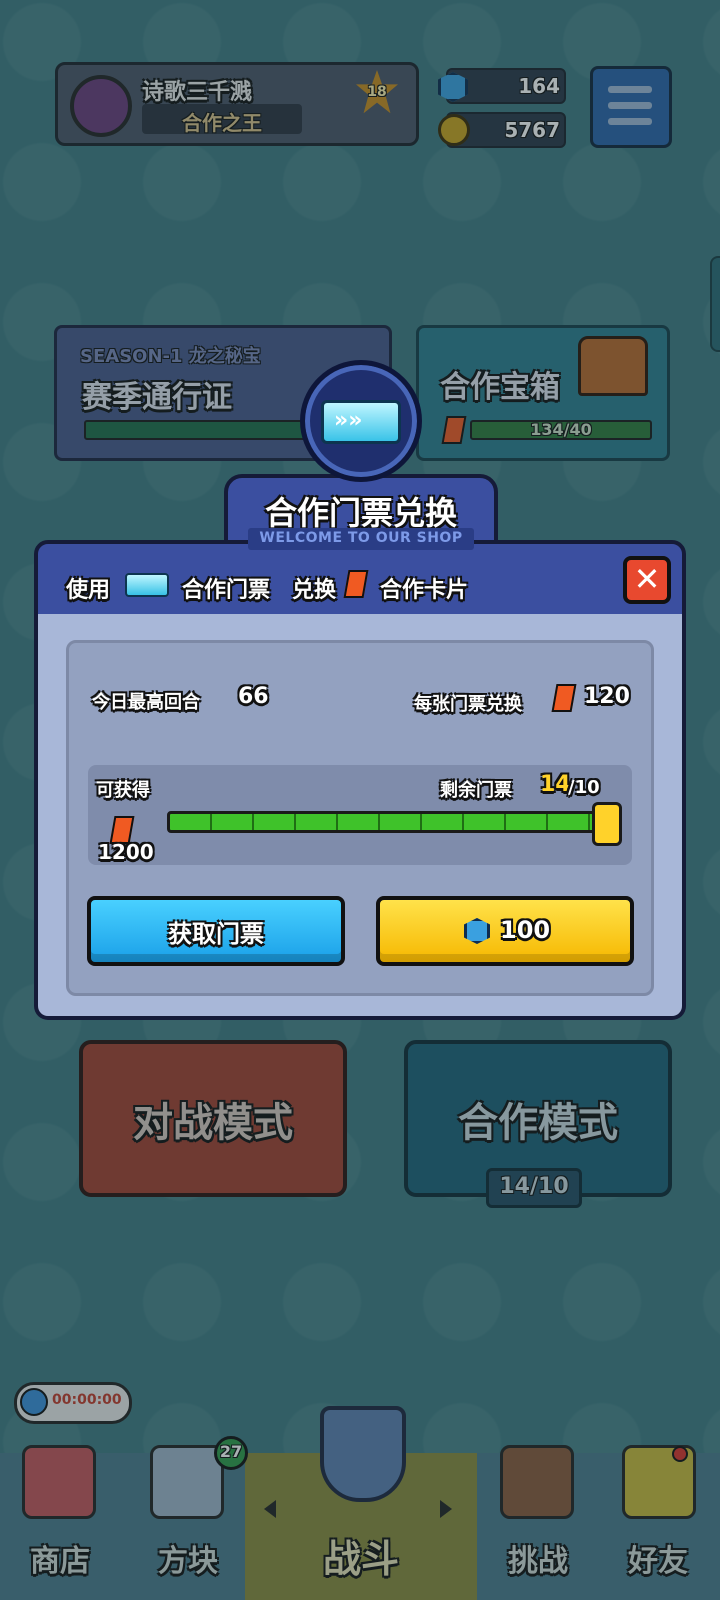 Image resolution: width=720 pixels, height=1600 pixels. What do you see at coordinates (216, 931) in the screenshot?
I see `get-tickets-label: 获取门票` at bounding box center [216, 931].